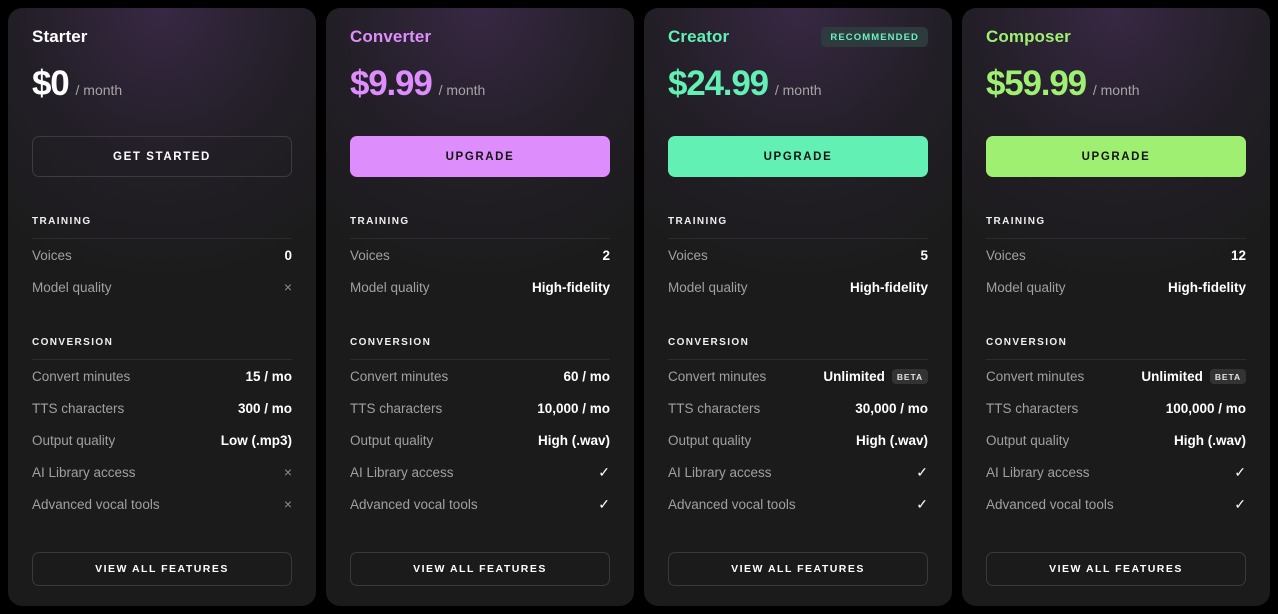 This screenshot has width=1278, height=614. What do you see at coordinates (1116, 37) in the screenshot?
I see `card-header: Composer` at bounding box center [1116, 37].